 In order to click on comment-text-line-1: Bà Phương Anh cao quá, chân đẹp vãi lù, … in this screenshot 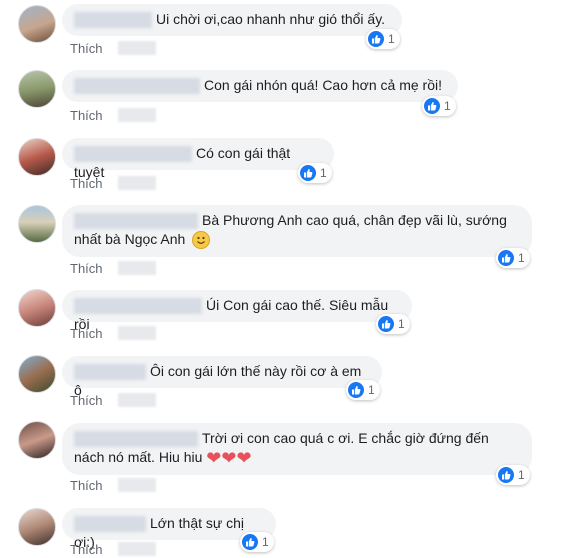, I will do `click(354, 220)`.